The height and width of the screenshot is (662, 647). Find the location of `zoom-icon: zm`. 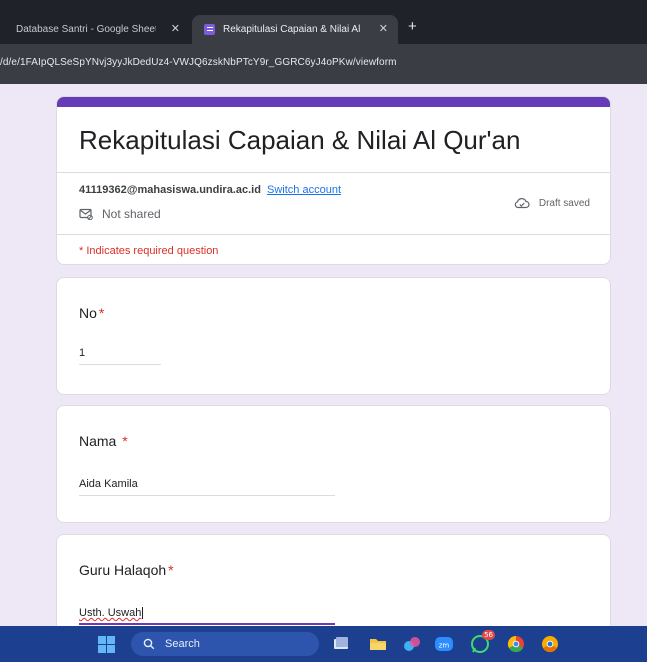

zoom-icon: zm is located at coordinates (444, 644).